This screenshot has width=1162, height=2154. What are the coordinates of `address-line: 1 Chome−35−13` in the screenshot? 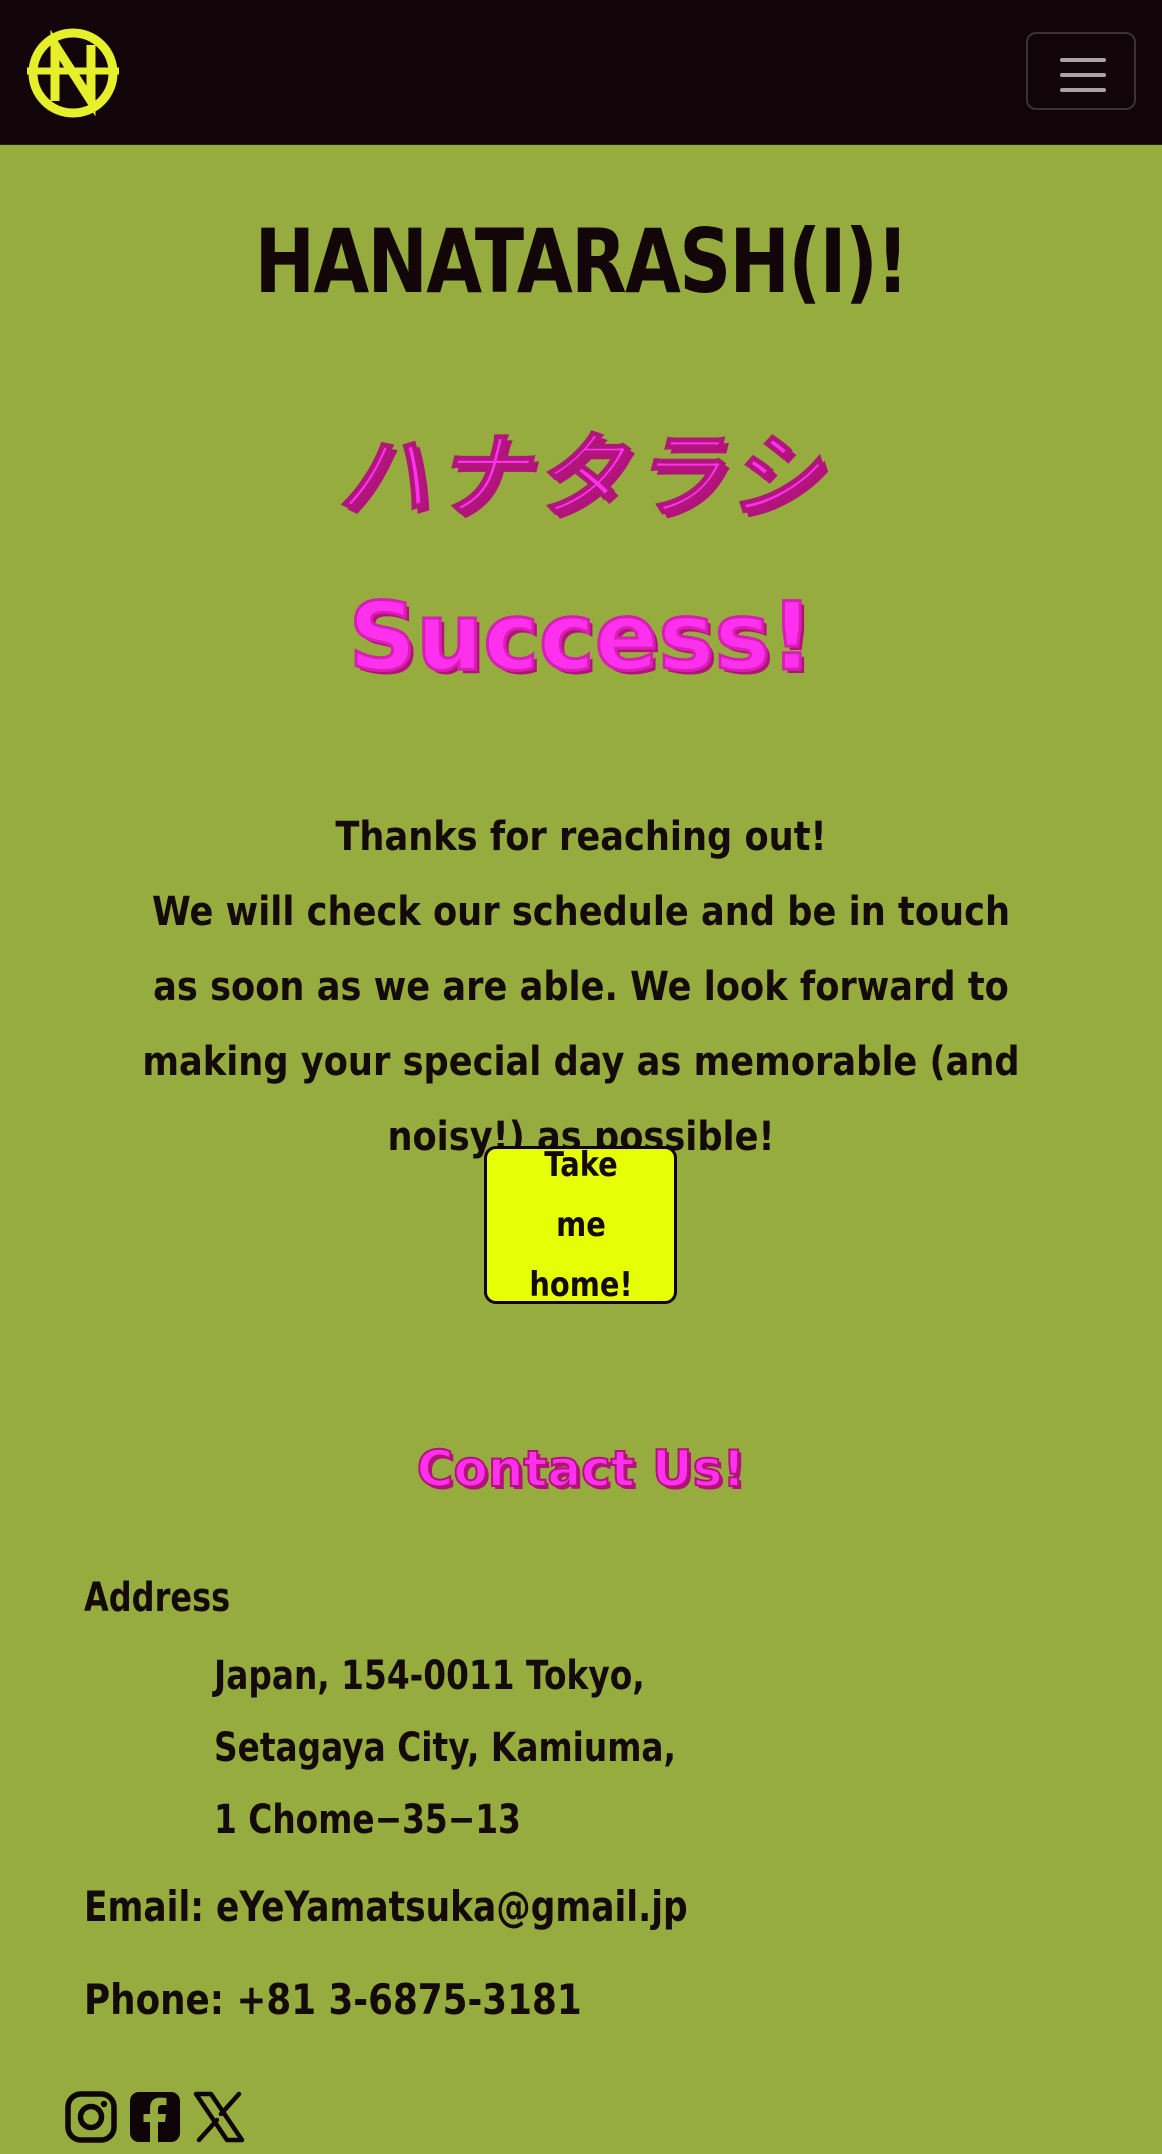 It's located at (367, 1820).